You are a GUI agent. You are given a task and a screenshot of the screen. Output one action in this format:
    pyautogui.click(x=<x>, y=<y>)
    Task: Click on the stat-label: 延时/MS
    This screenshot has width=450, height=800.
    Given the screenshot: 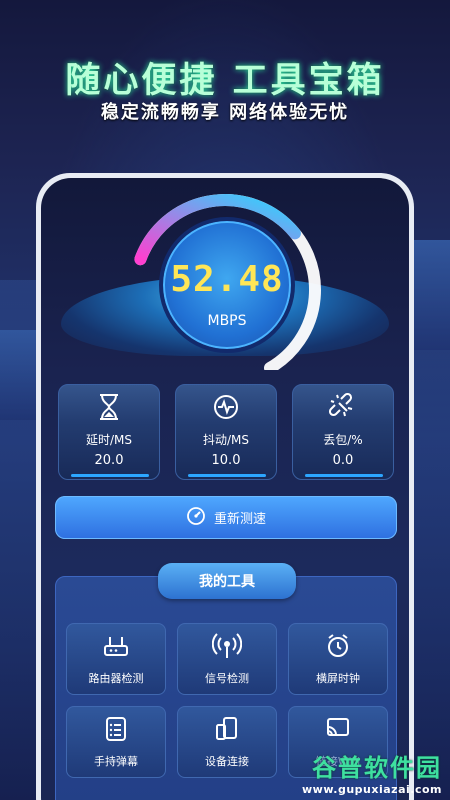 What is the action you would take?
    pyautogui.click(x=108, y=440)
    